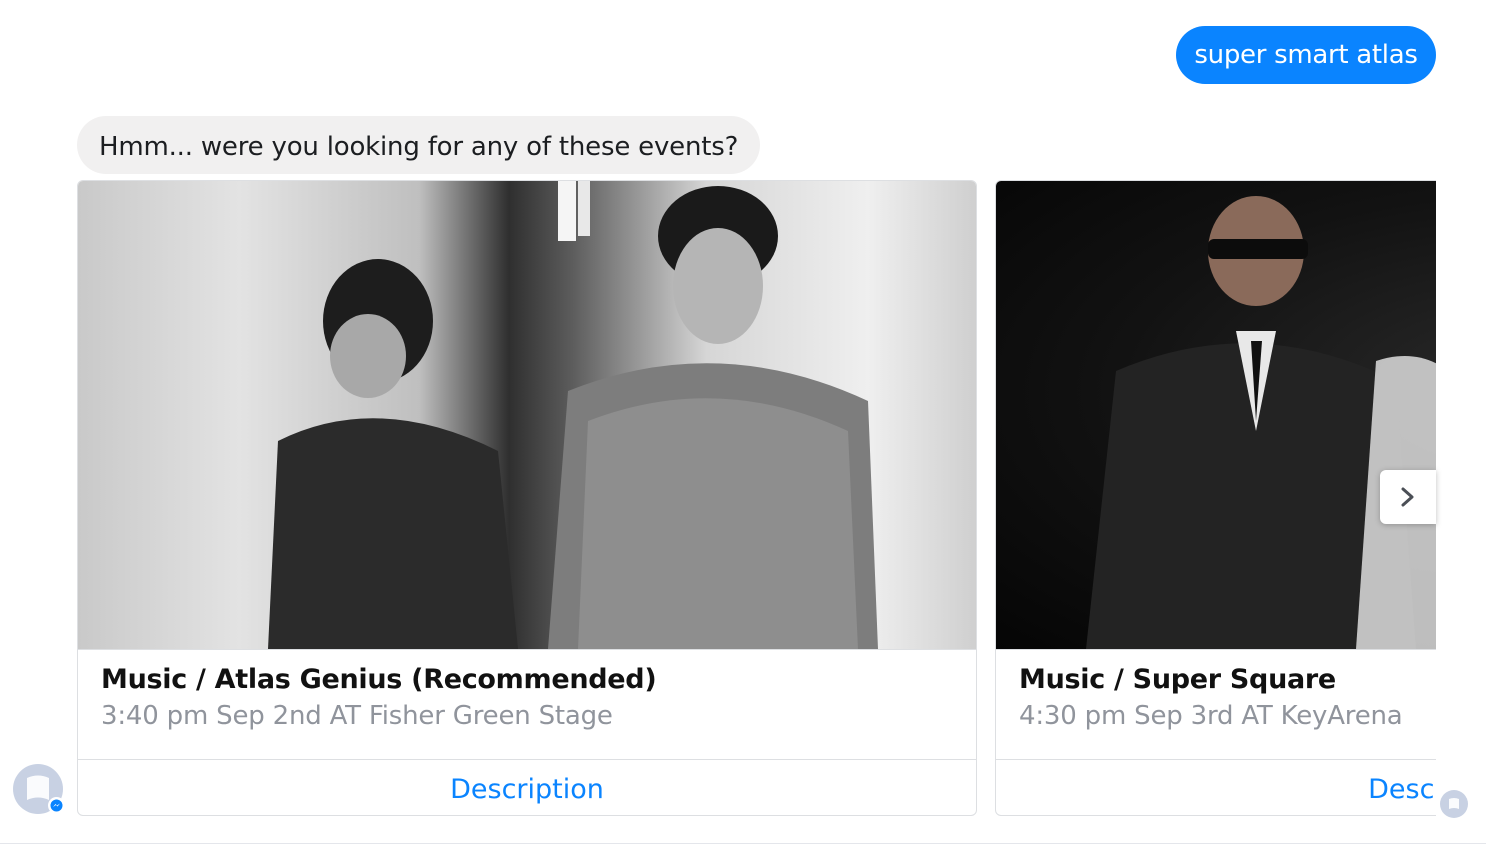  I want to click on user-message-bubble: super smart atlas, so click(1306, 55).